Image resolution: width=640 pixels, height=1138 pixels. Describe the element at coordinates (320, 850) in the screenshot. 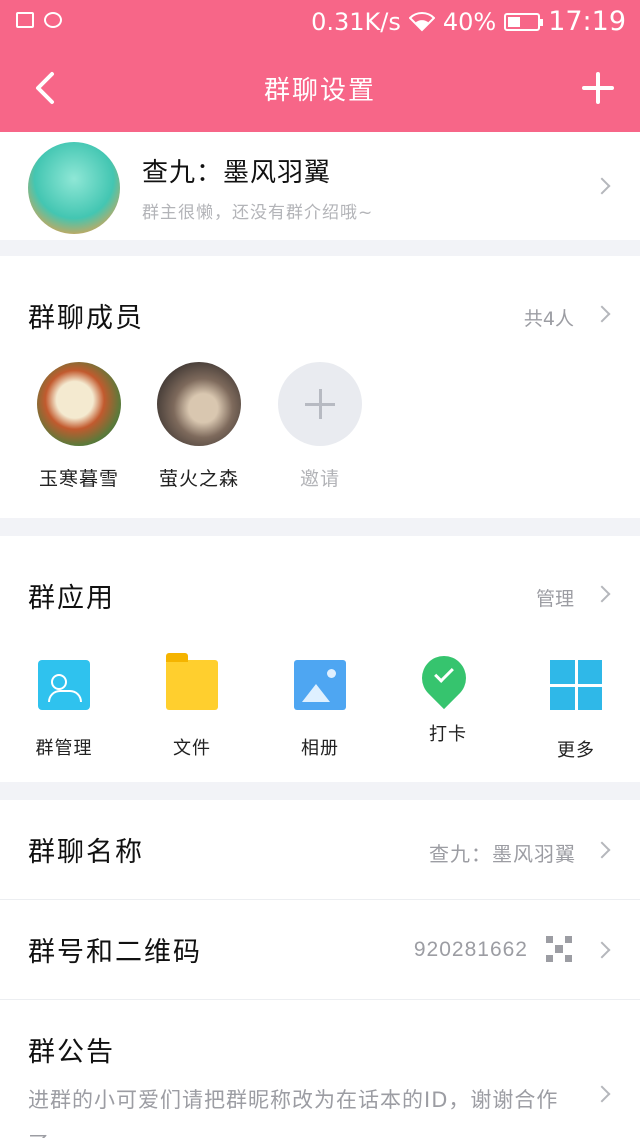

I see `group-name-row: 群聊名称 查九：墨风羽翼` at that location.